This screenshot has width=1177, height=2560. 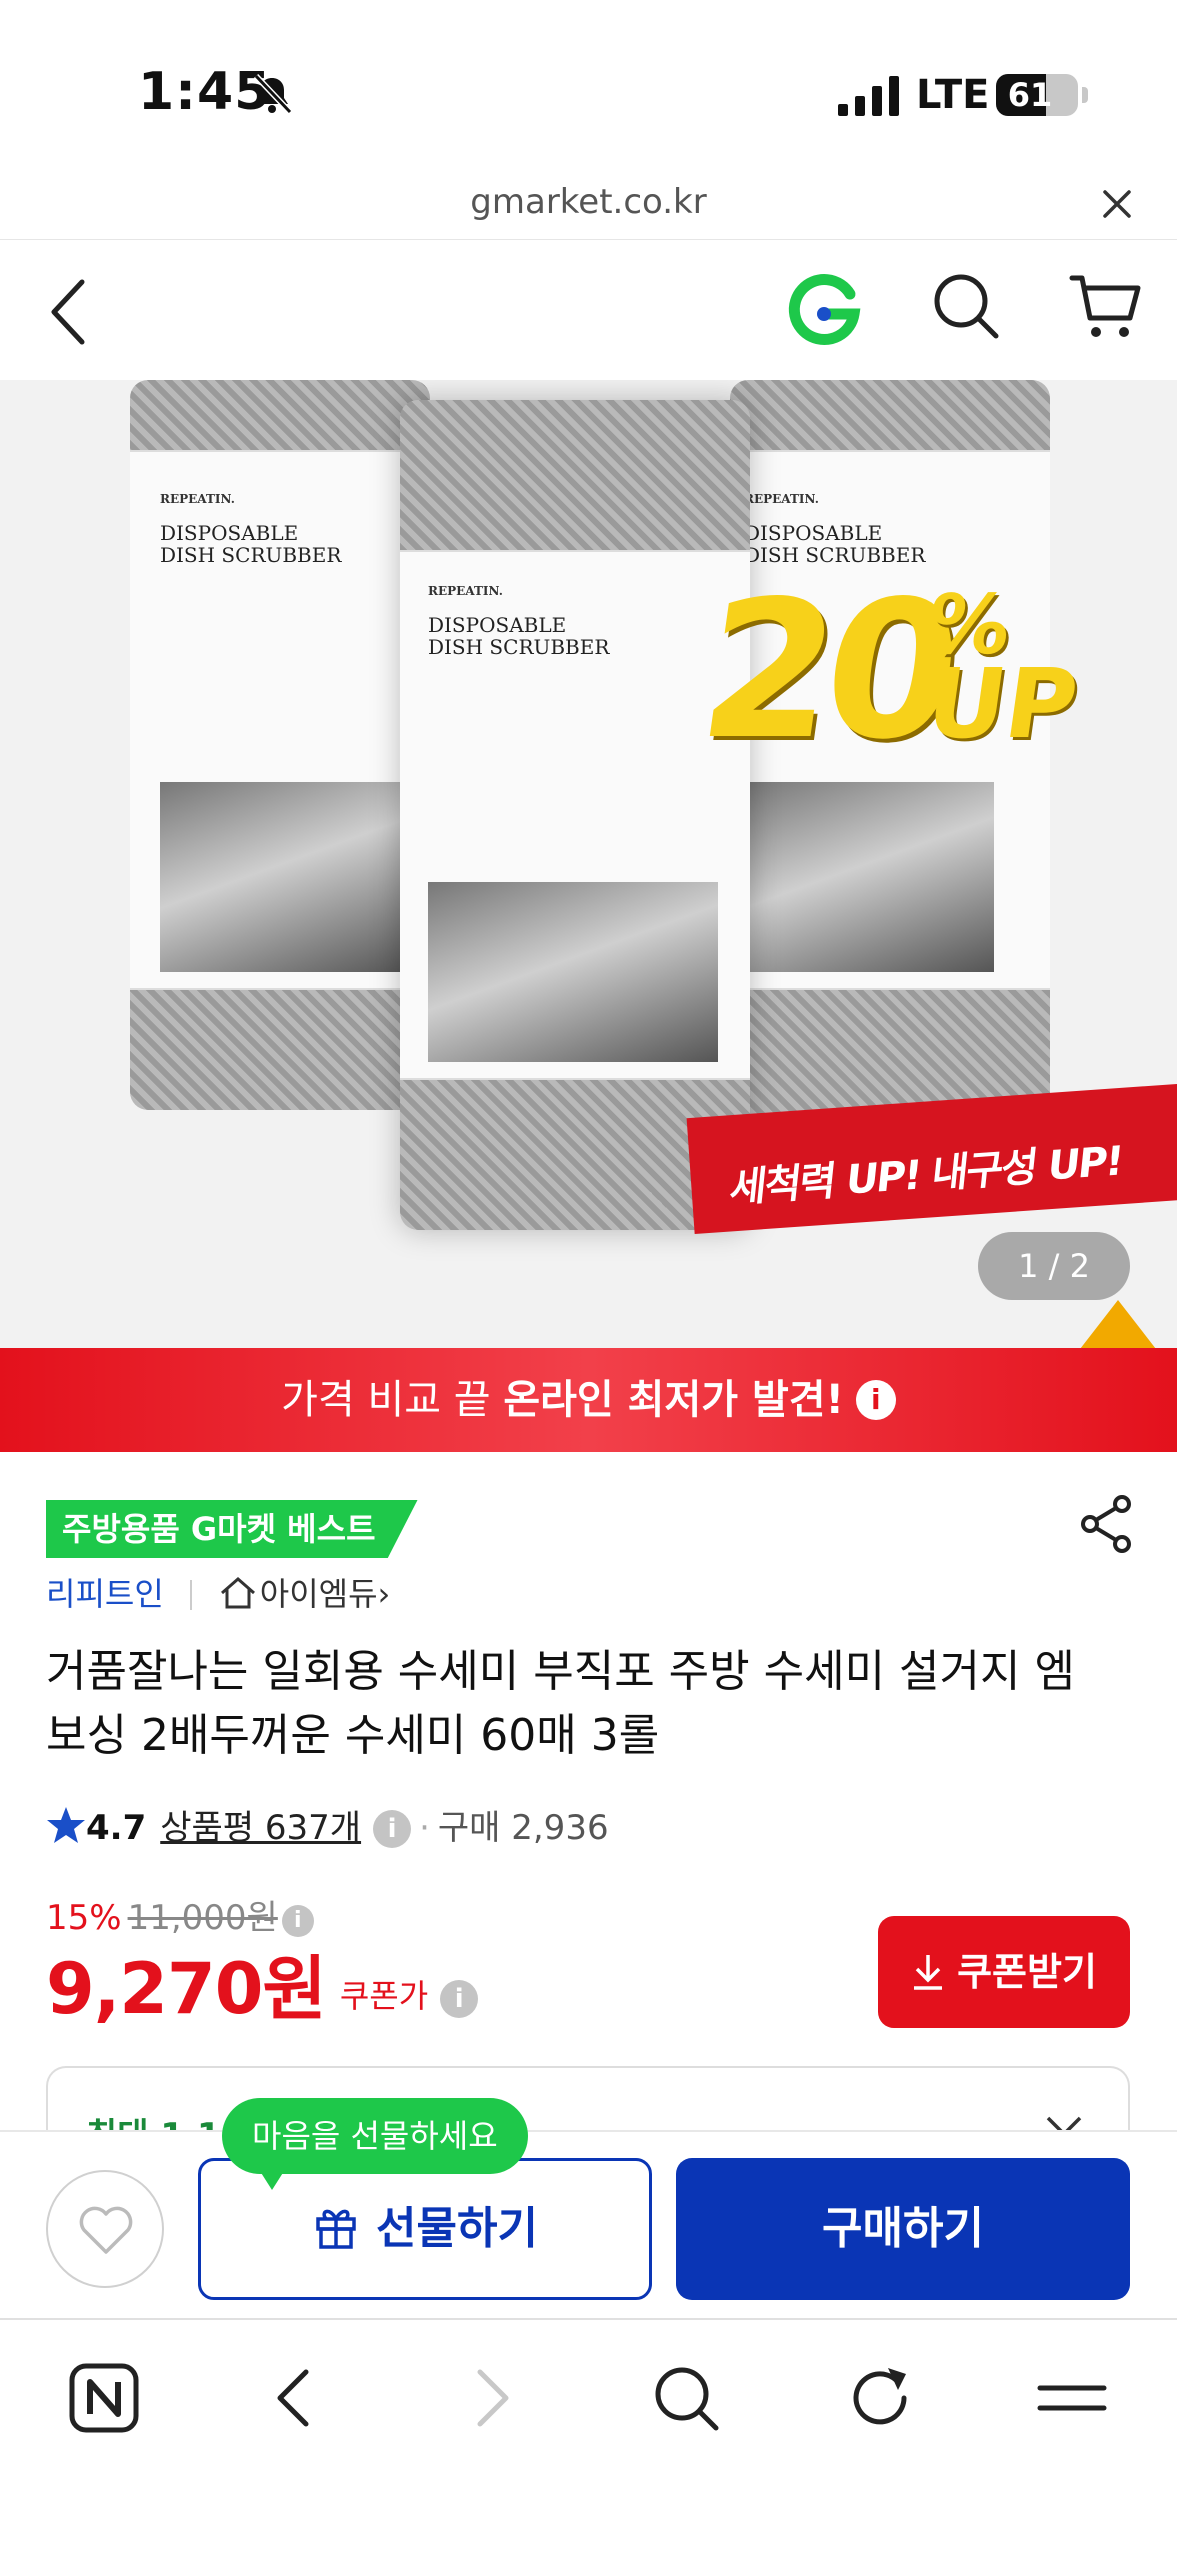 What do you see at coordinates (1027, 1972) in the screenshot?
I see `get-coupon-label: 쿠폰받기` at bounding box center [1027, 1972].